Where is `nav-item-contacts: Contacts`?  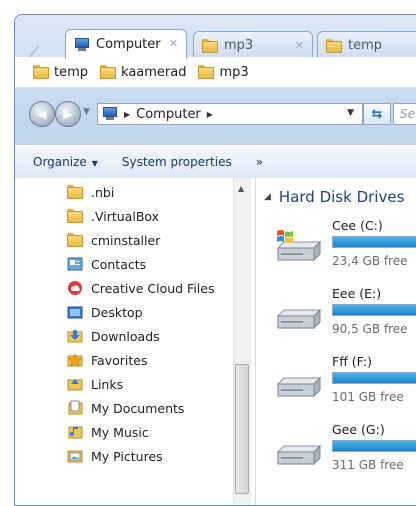
nav-item-contacts: Contacts is located at coordinates (106, 264).